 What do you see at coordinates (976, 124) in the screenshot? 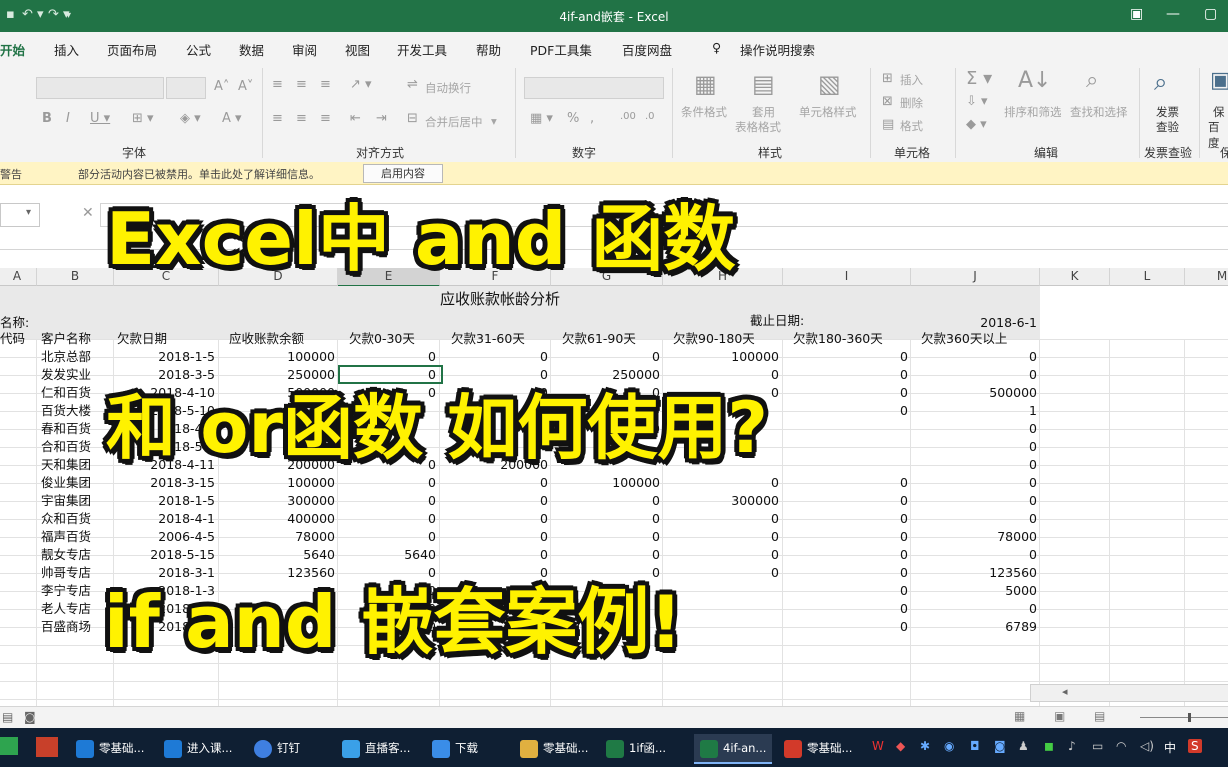
I see `clear-icon: ◆ ▾` at bounding box center [976, 124].